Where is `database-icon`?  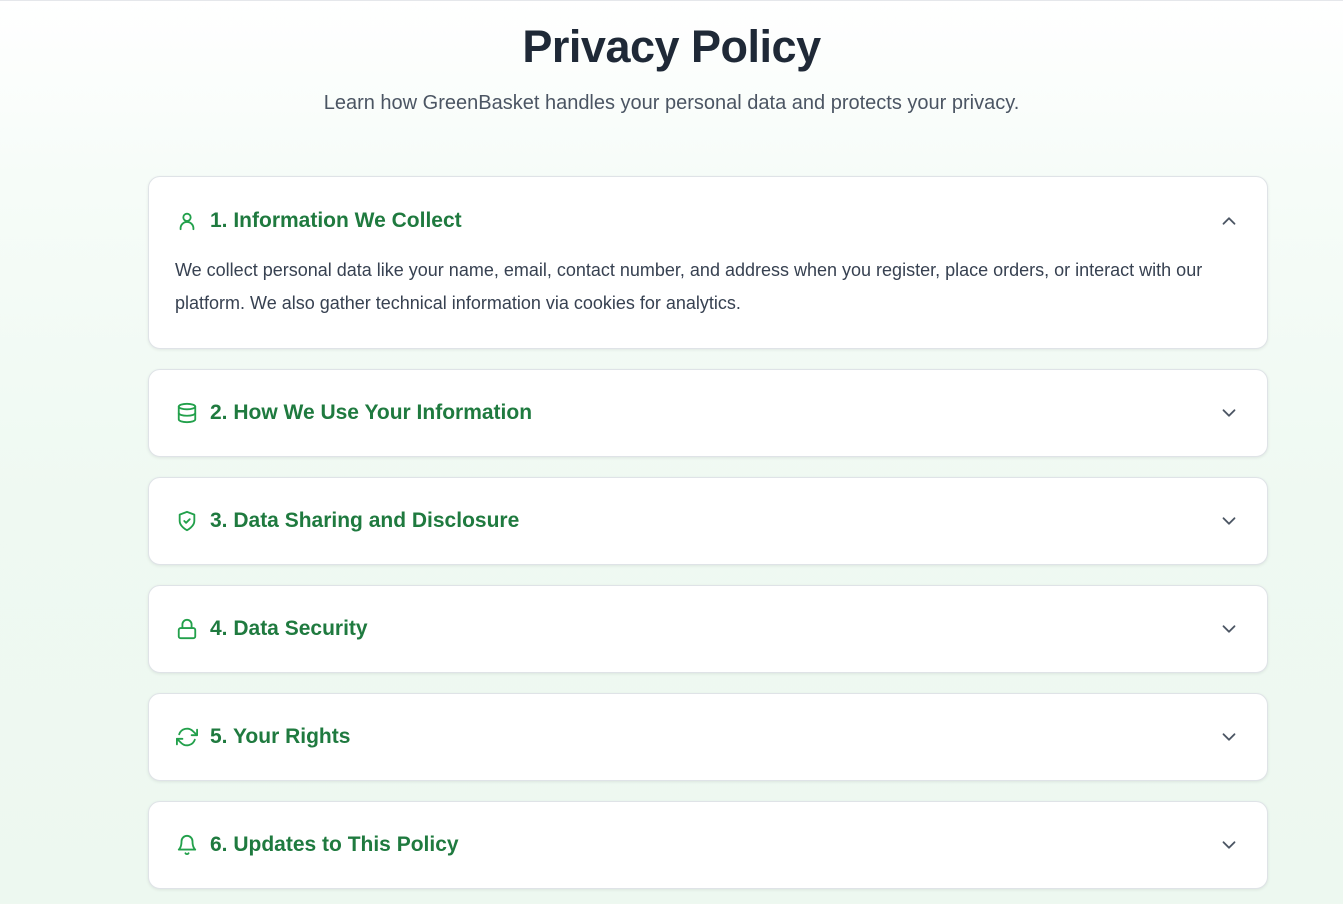 database-icon is located at coordinates (187, 413).